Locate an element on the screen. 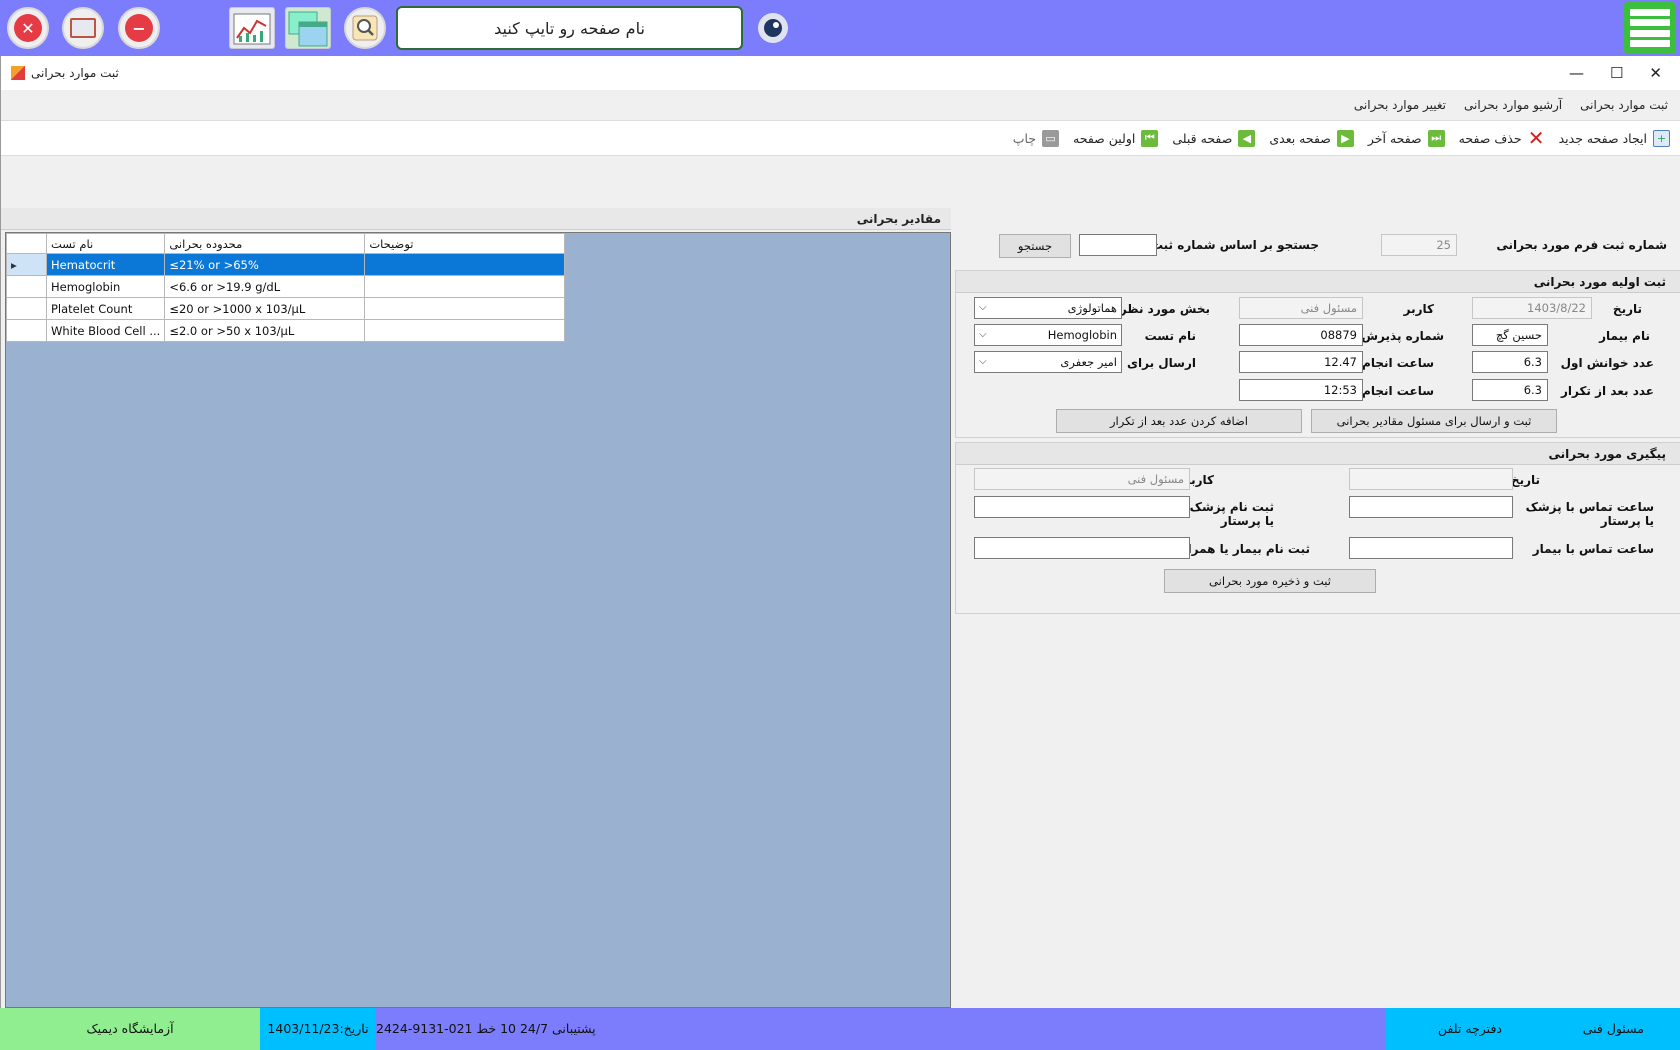 The height and width of the screenshot is (1050, 1680). first-reading-input: 6.3 is located at coordinates (1510, 362).